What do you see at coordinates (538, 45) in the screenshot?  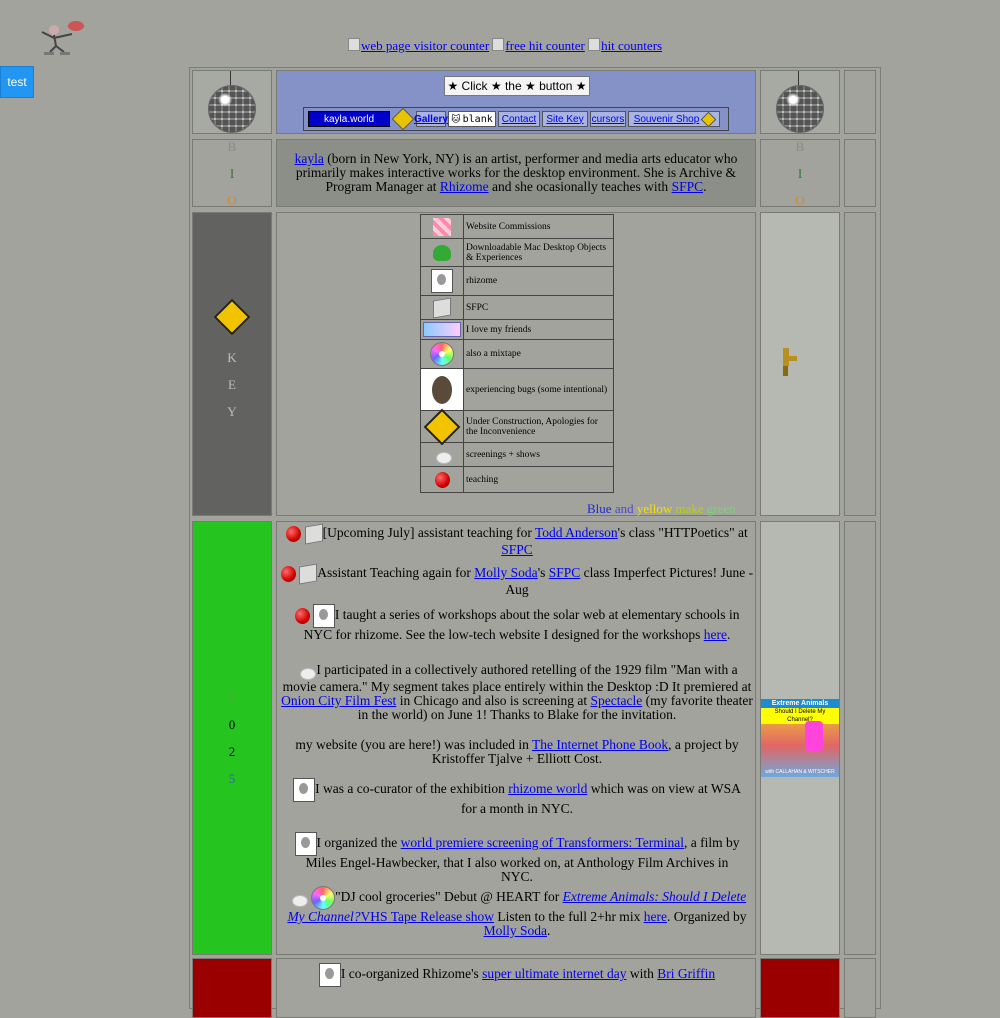 I see `free-hit-counter-link: free hit counter` at bounding box center [538, 45].